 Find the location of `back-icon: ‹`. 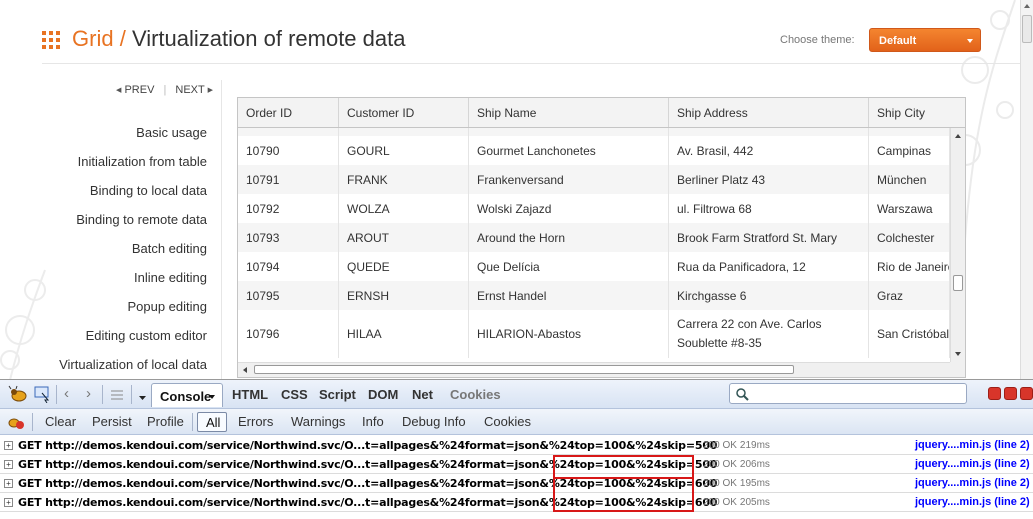

back-icon: ‹ is located at coordinates (66, 393).